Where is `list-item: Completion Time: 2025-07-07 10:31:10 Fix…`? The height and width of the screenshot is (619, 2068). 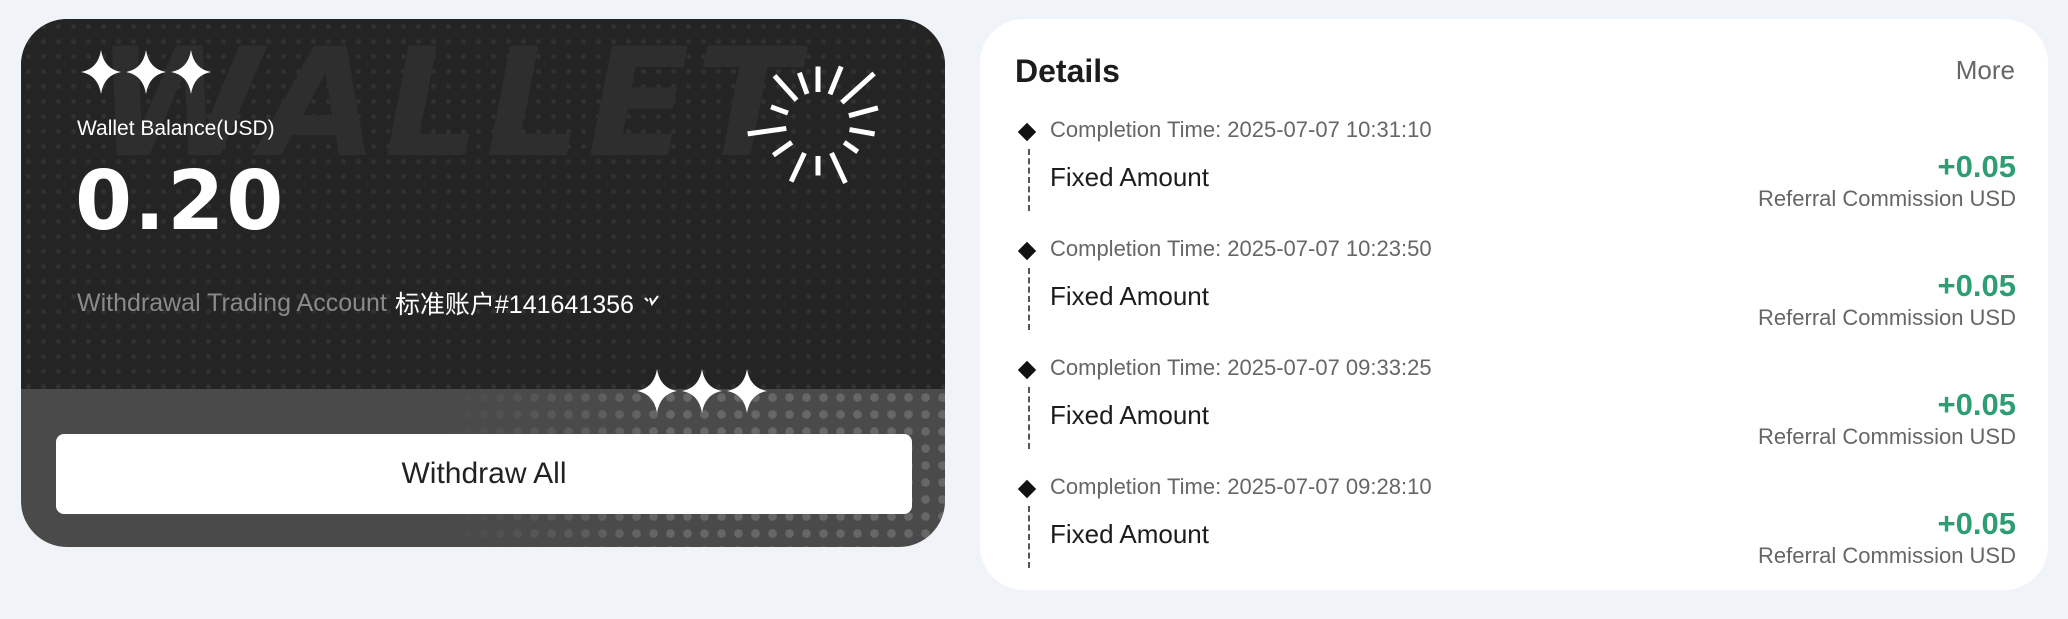
list-item: Completion Time: 2025-07-07 10:31:10 Fix… is located at coordinates (1514, 163).